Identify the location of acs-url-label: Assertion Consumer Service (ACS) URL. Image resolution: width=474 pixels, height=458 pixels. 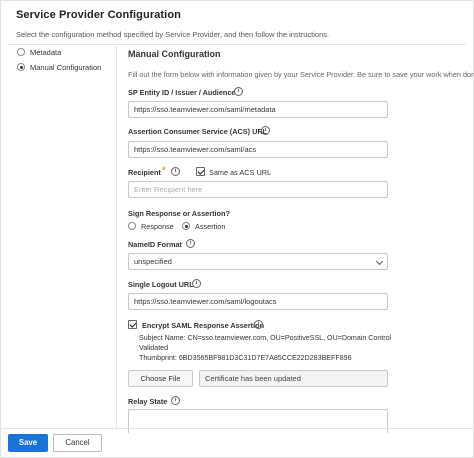
(198, 131).